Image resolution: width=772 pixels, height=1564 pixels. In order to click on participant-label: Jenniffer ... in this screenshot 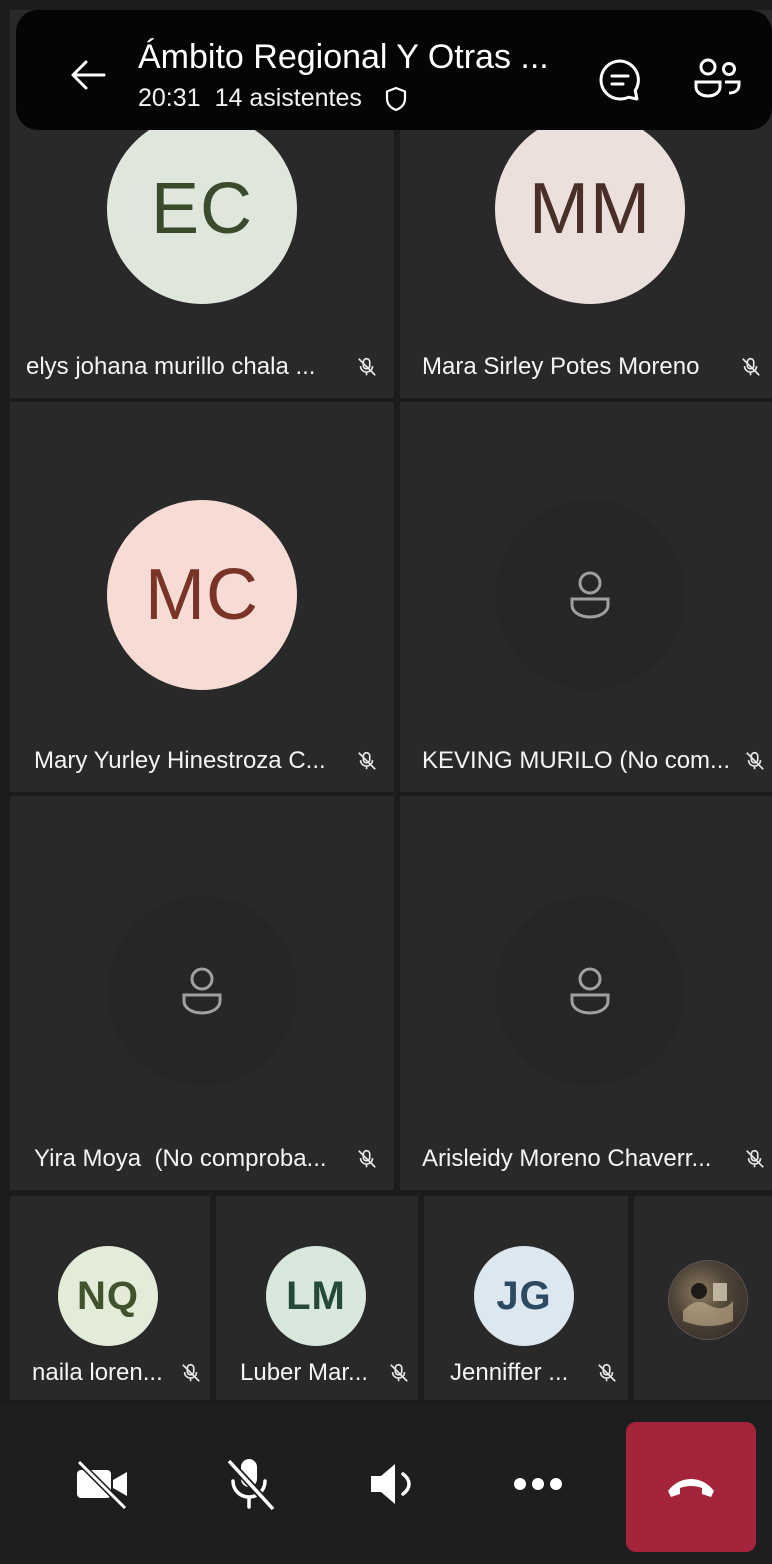, I will do `click(534, 1373)`.